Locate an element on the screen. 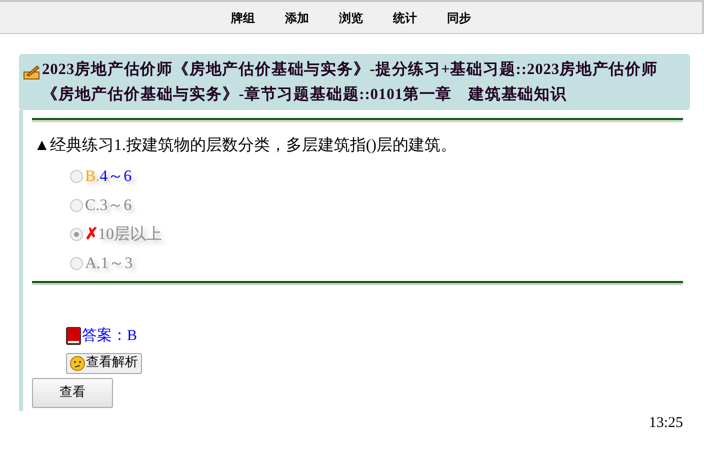  nav-link: 统计 is located at coordinates (405, 17).